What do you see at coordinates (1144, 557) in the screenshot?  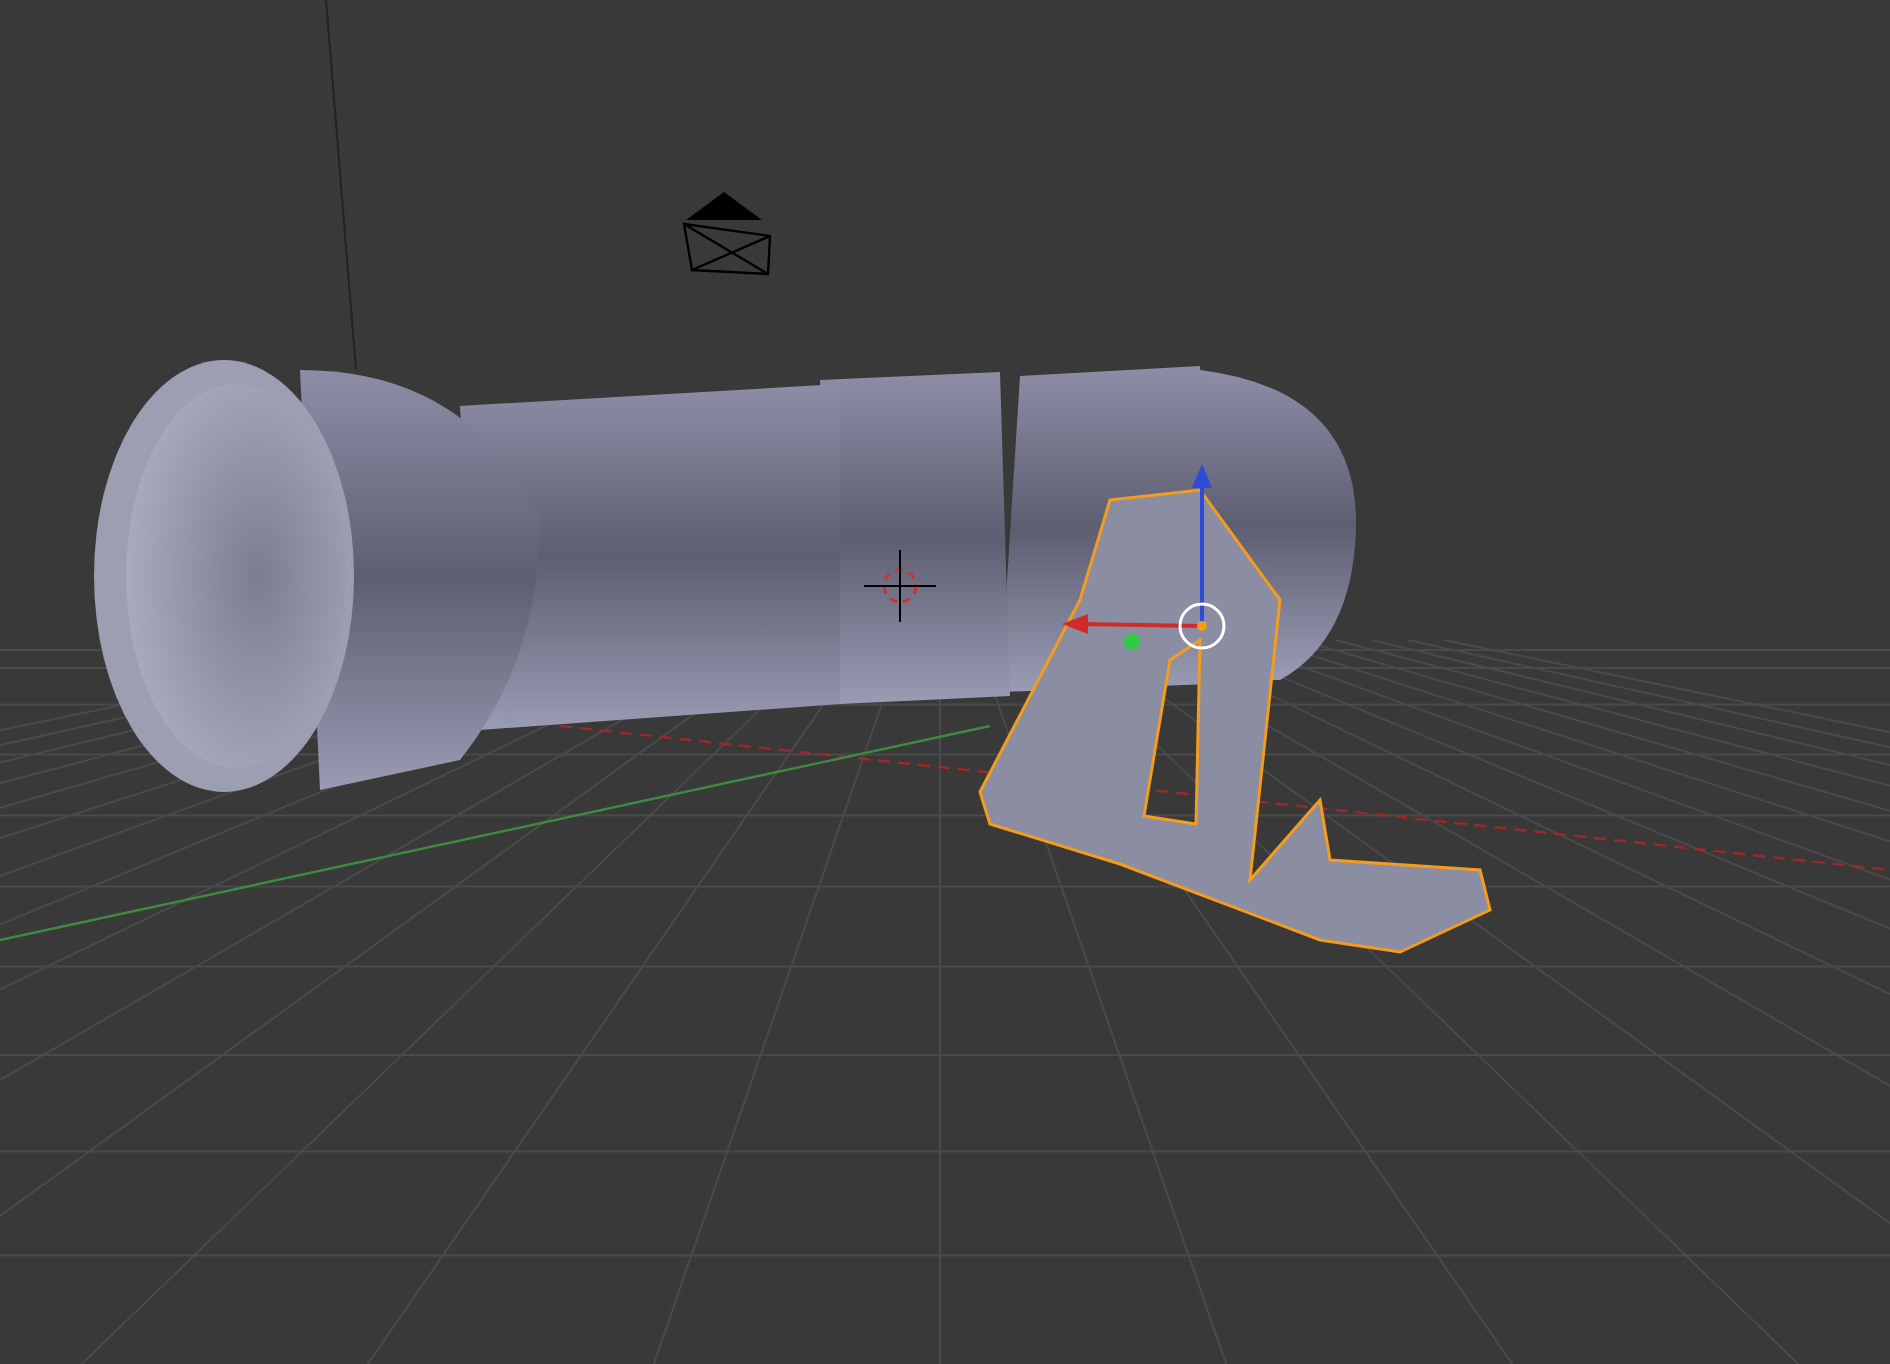 I see `transform-gizmo` at bounding box center [1144, 557].